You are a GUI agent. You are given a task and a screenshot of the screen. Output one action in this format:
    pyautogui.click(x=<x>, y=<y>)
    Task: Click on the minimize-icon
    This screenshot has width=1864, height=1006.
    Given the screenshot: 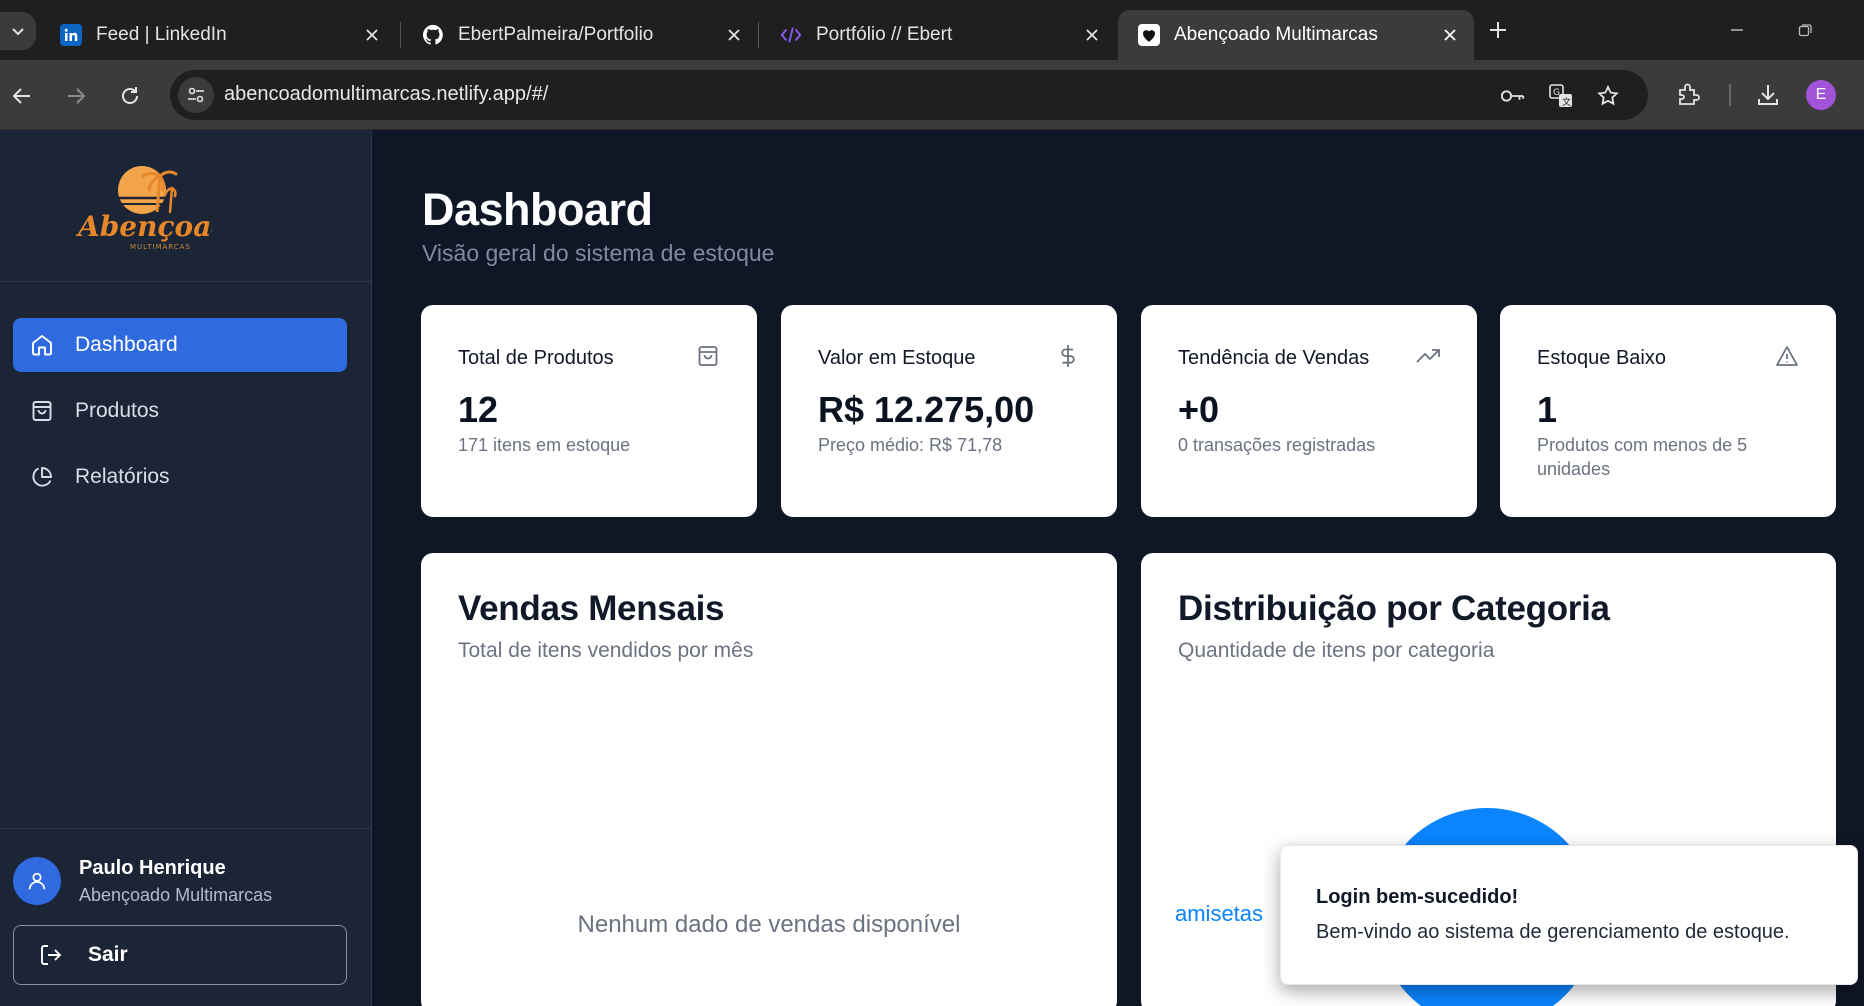 What is the action you would take?
    pyautogui.click(x=1737, y=30)
    